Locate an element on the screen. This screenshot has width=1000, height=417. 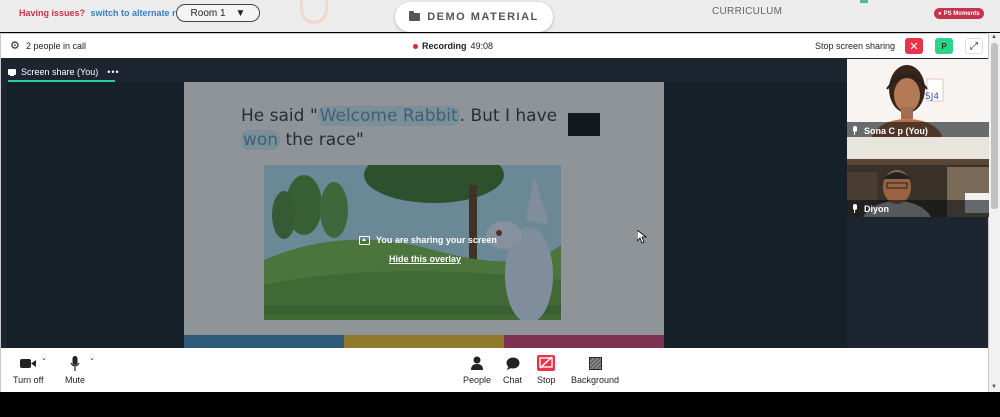
mute-label: Mute is located at coordinates (75, 380).